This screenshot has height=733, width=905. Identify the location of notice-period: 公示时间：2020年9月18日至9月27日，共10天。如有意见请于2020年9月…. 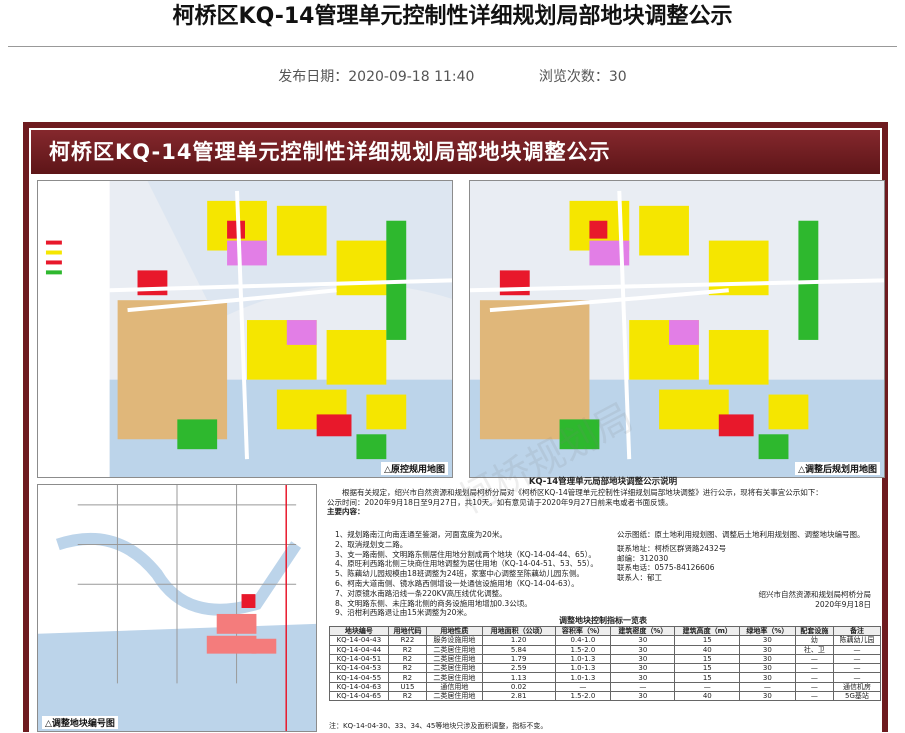
(500, 502).